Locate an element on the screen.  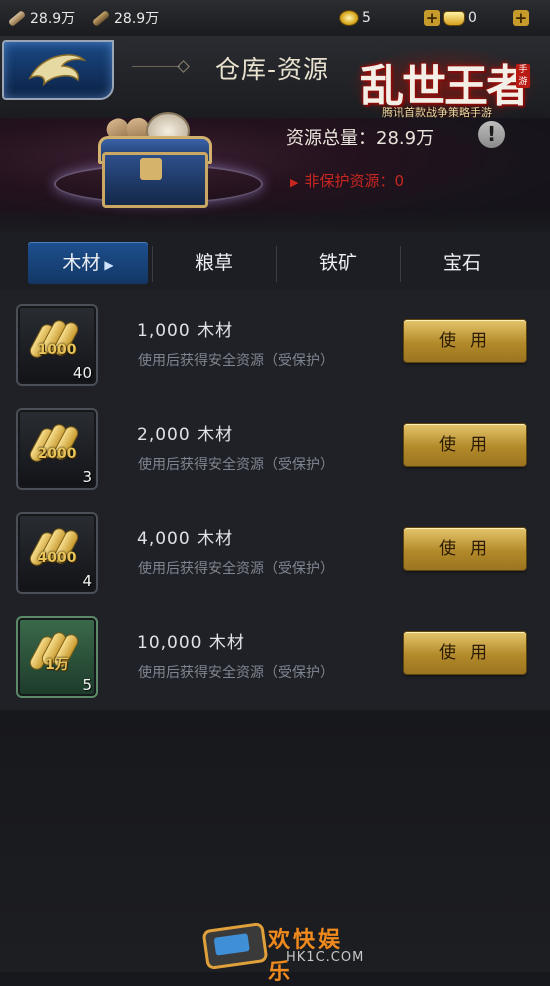
wood-resource-2: 28.9万 is located at coordinates (124, 18).